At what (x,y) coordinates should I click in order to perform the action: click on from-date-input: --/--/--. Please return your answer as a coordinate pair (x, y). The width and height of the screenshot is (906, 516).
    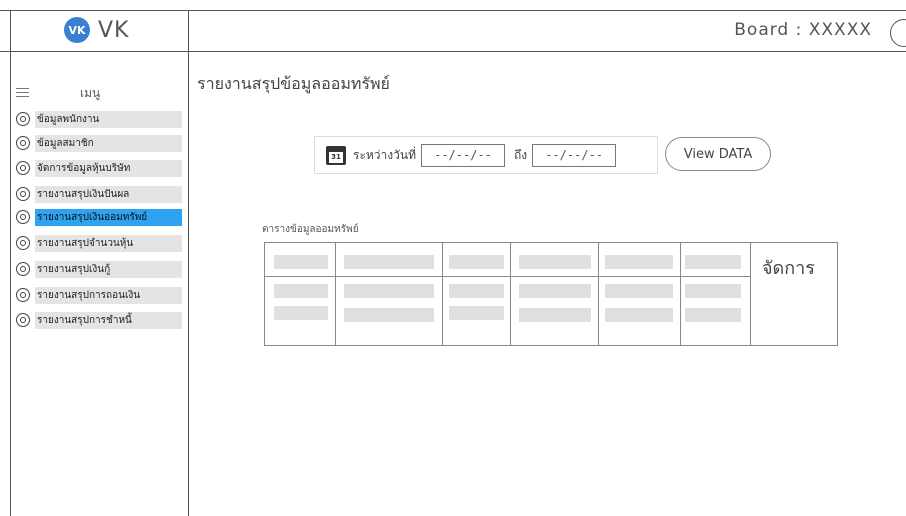
    Looking at the image, I should click on (463, 155).